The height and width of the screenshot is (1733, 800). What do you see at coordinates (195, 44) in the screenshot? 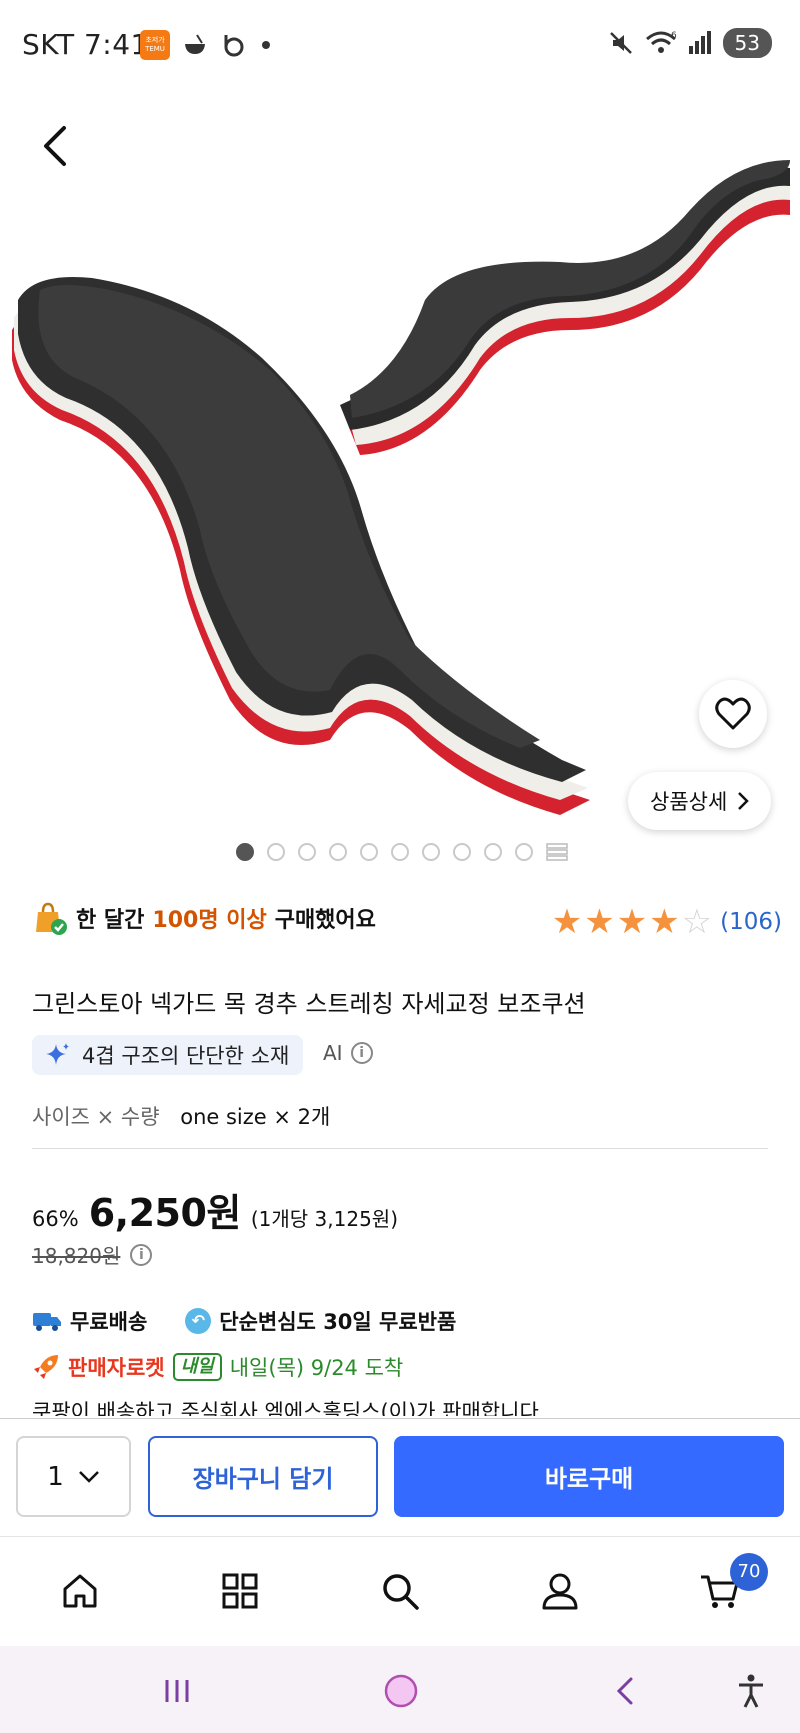
I see `bowl-icon` at bounding box center [195, 44].